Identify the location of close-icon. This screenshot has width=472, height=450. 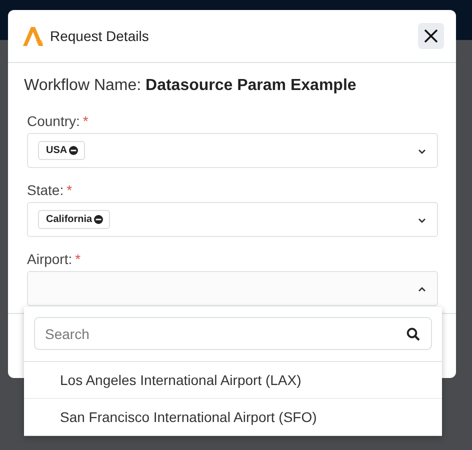
(431, 36).